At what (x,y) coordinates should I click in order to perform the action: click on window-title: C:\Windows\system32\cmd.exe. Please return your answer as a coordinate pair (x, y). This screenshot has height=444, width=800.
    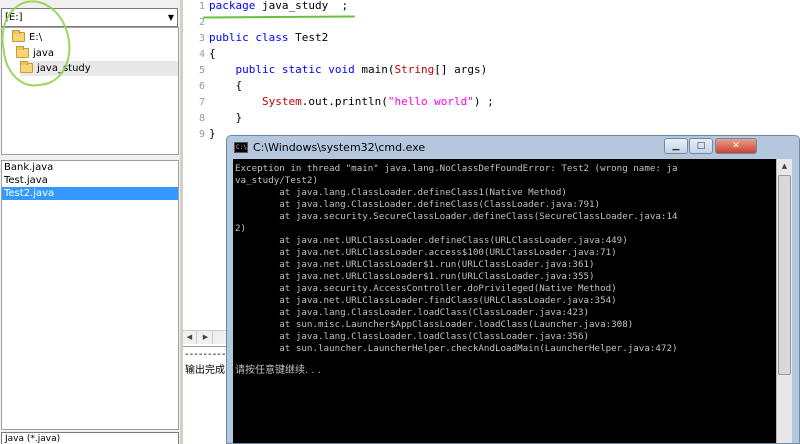
    Looking at the image, I should click on (339, 147).